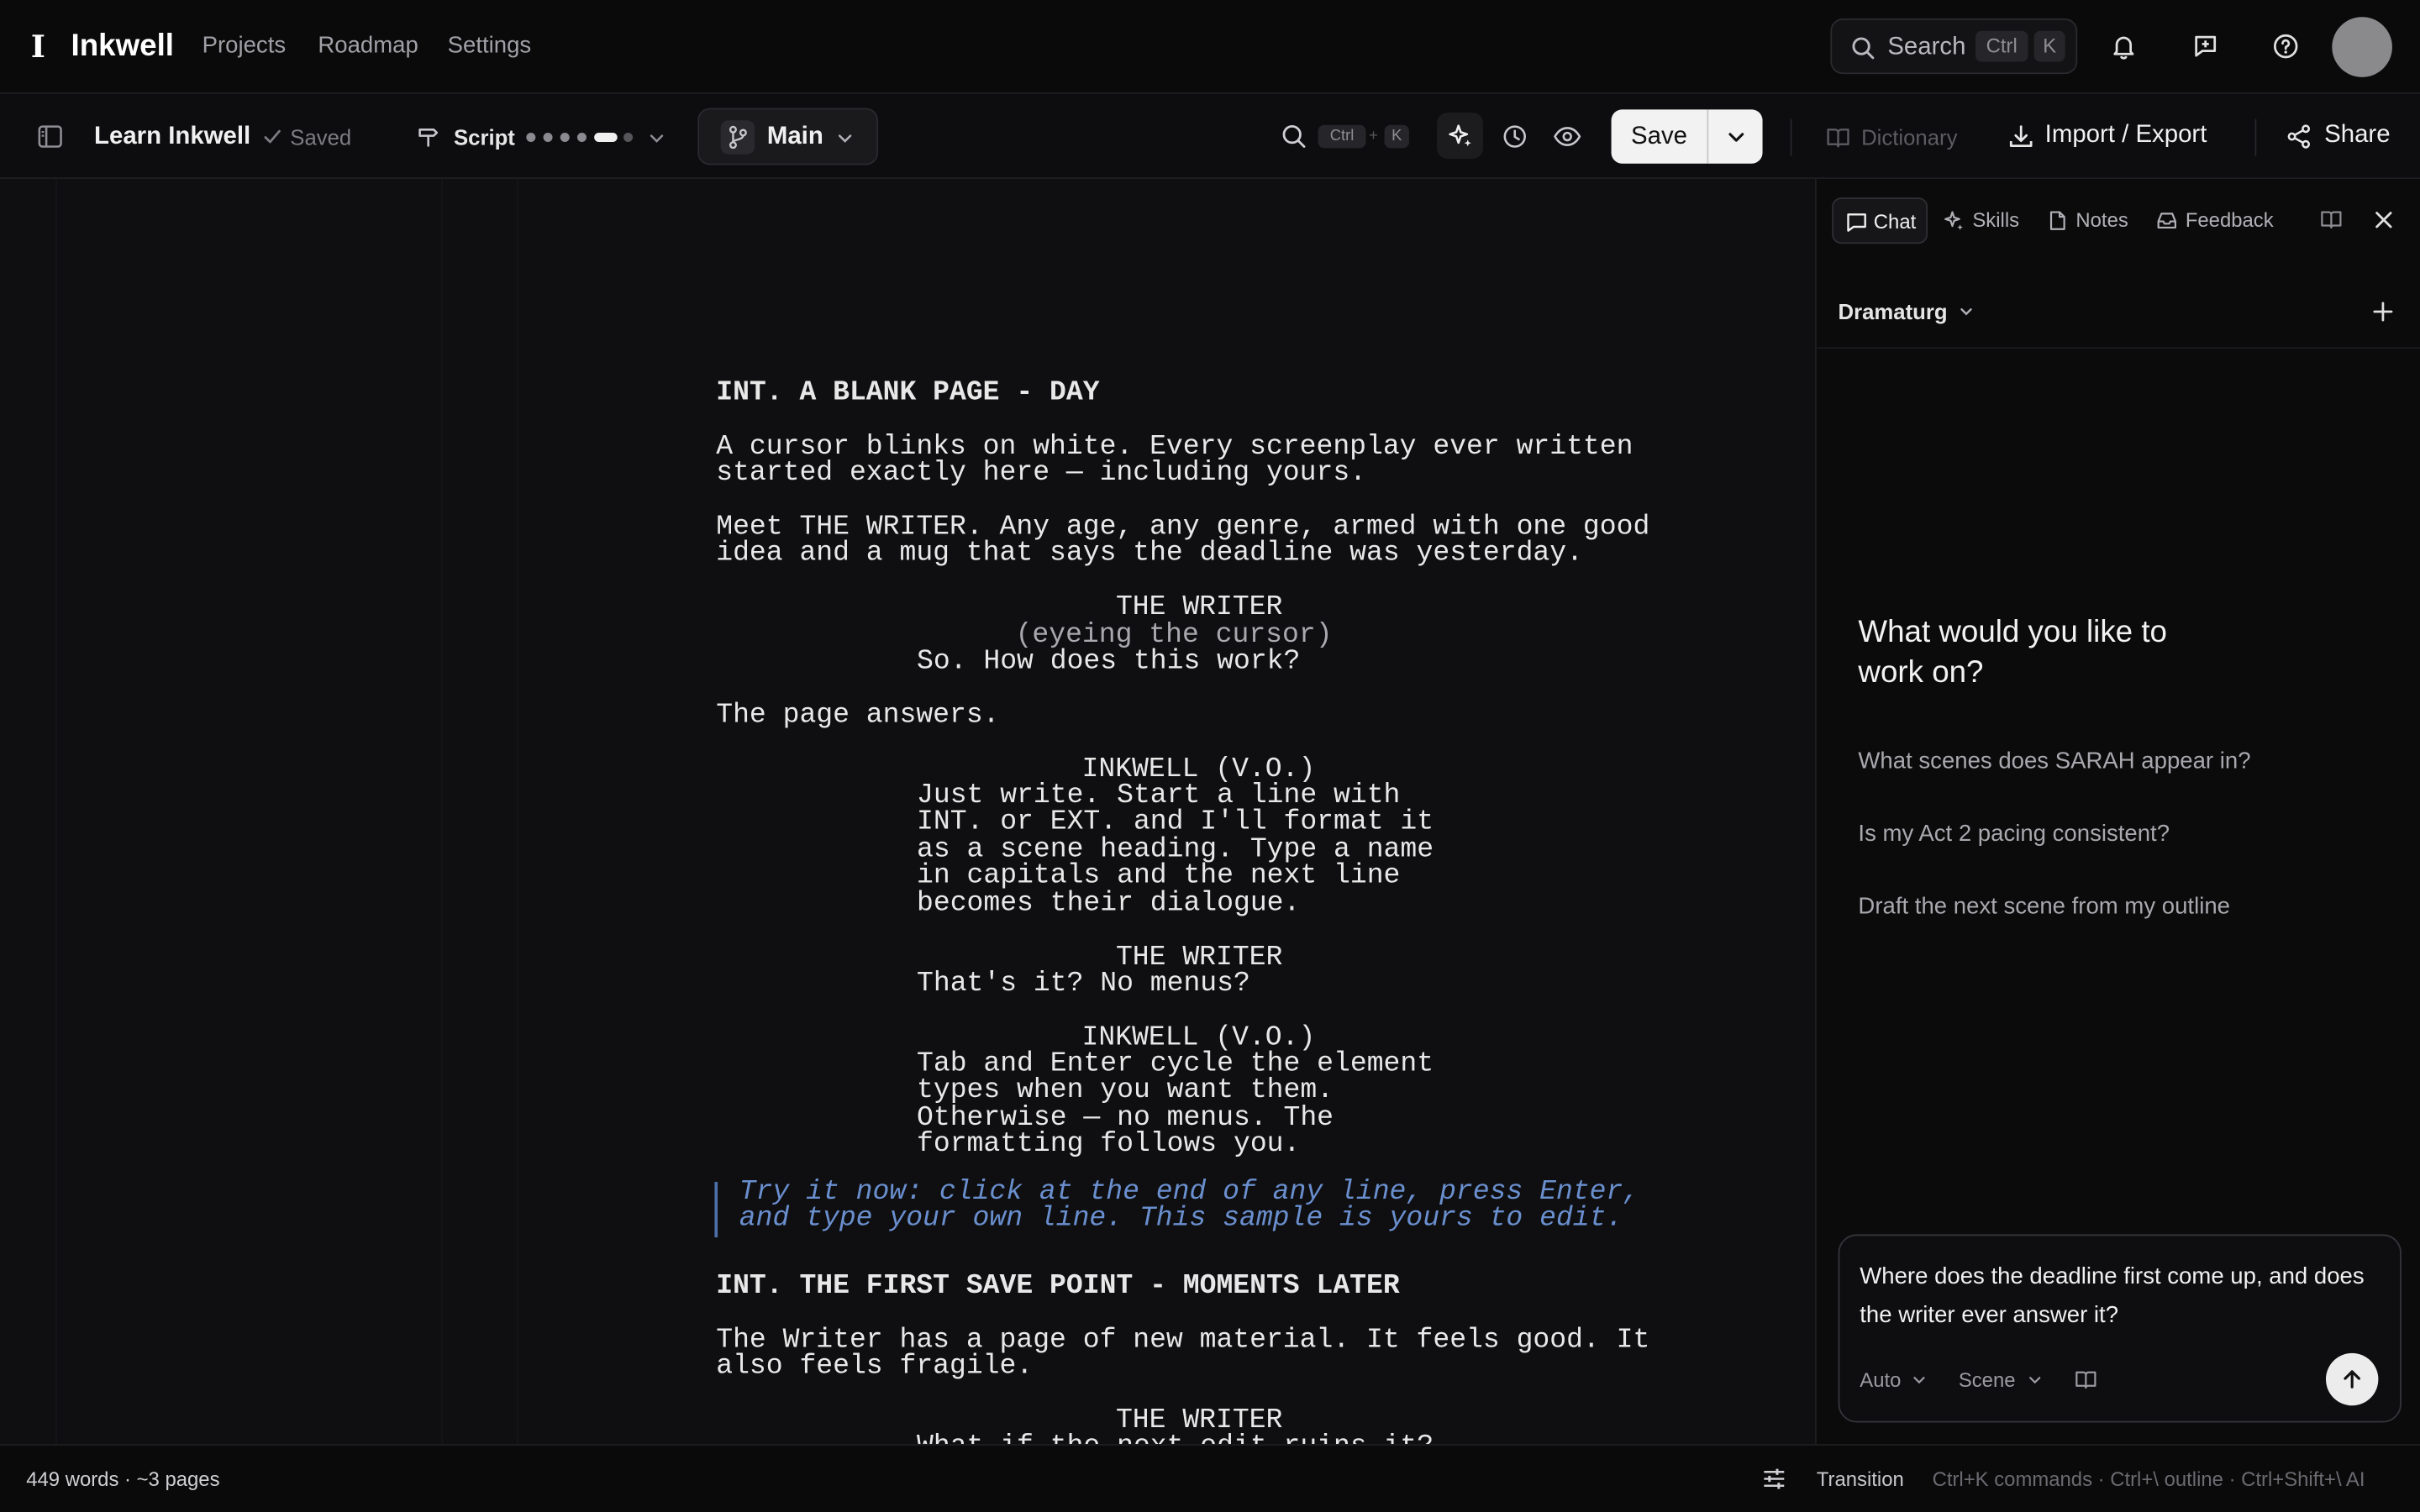 This screenshot has width=2420, height=1512. What do you see at coordinates (1515, 136) in the screenshot?
I see `history-icon` at bounding box center [1515, 136].